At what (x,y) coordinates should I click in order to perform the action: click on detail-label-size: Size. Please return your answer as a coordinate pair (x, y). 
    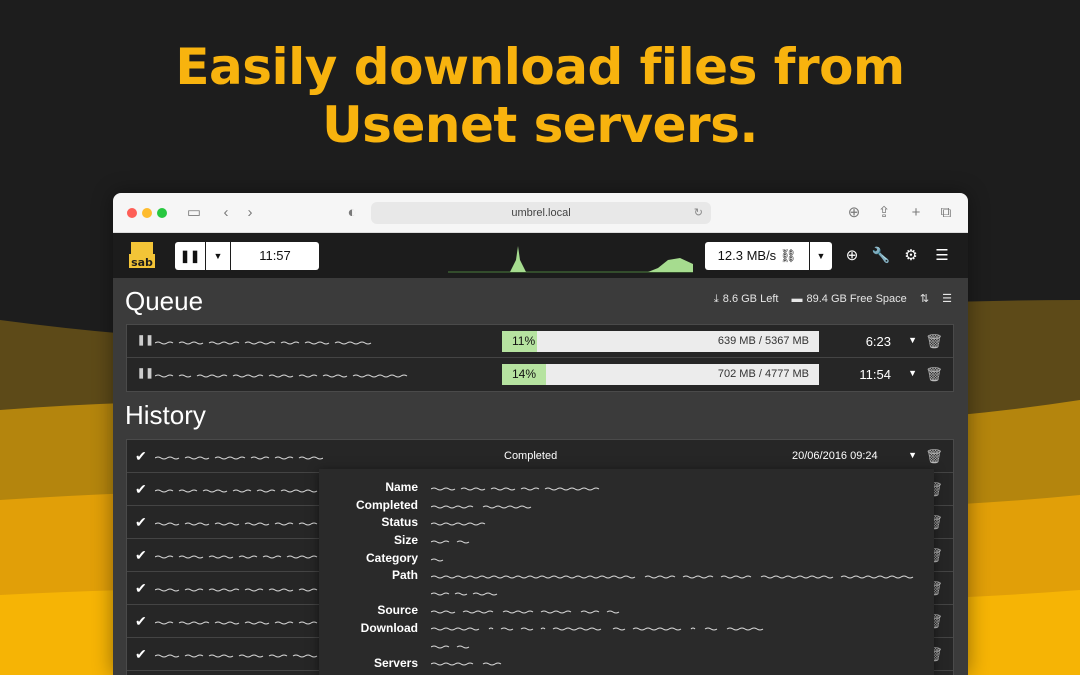
    Looking at the image, I should click on (406, 540).